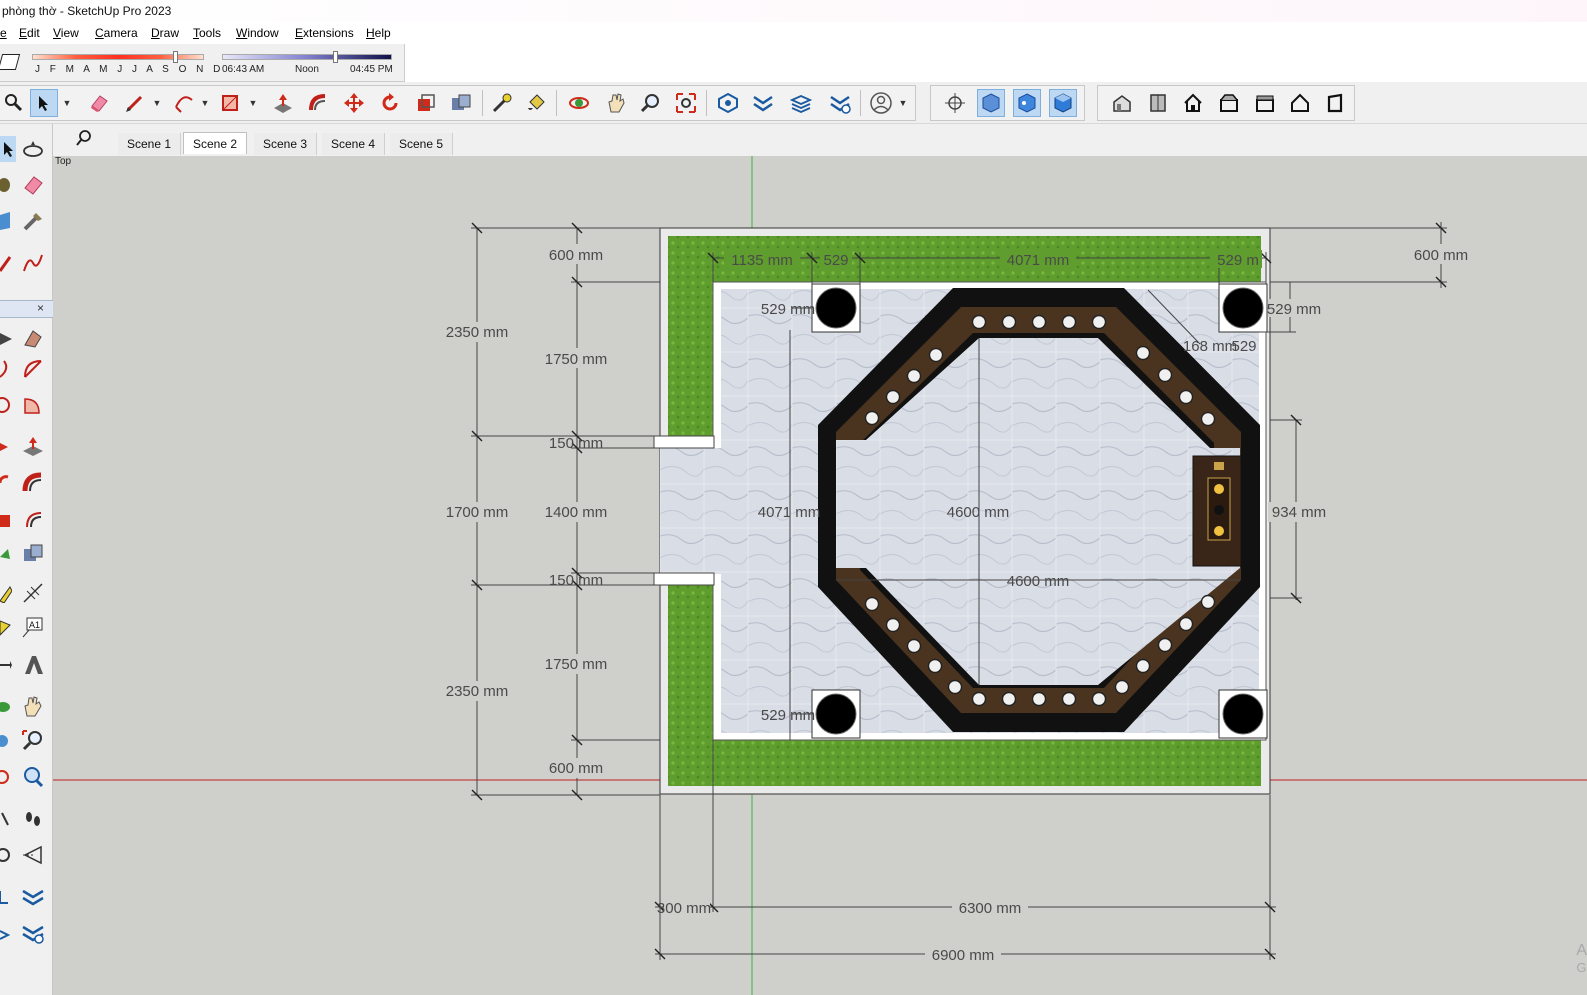 The image size is (1587, 995). I want to click on arc-icon, so click(184, 103).